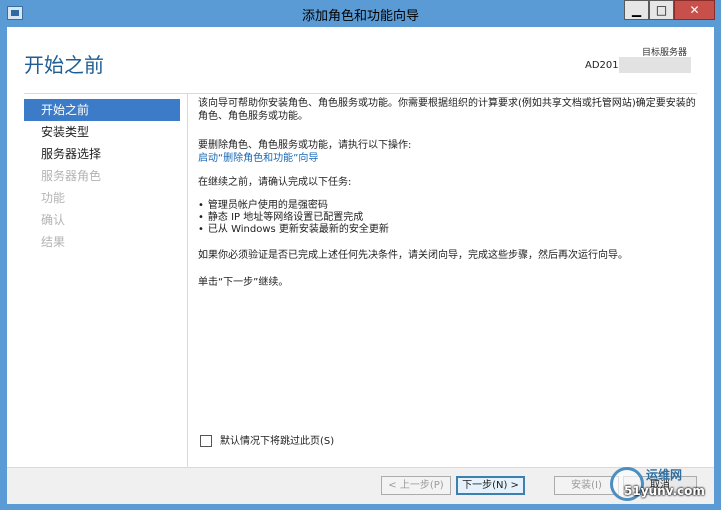  Describe the element at coordinates (64, 65) in the screenshot. I see `page-title: 开始之前` at that location.